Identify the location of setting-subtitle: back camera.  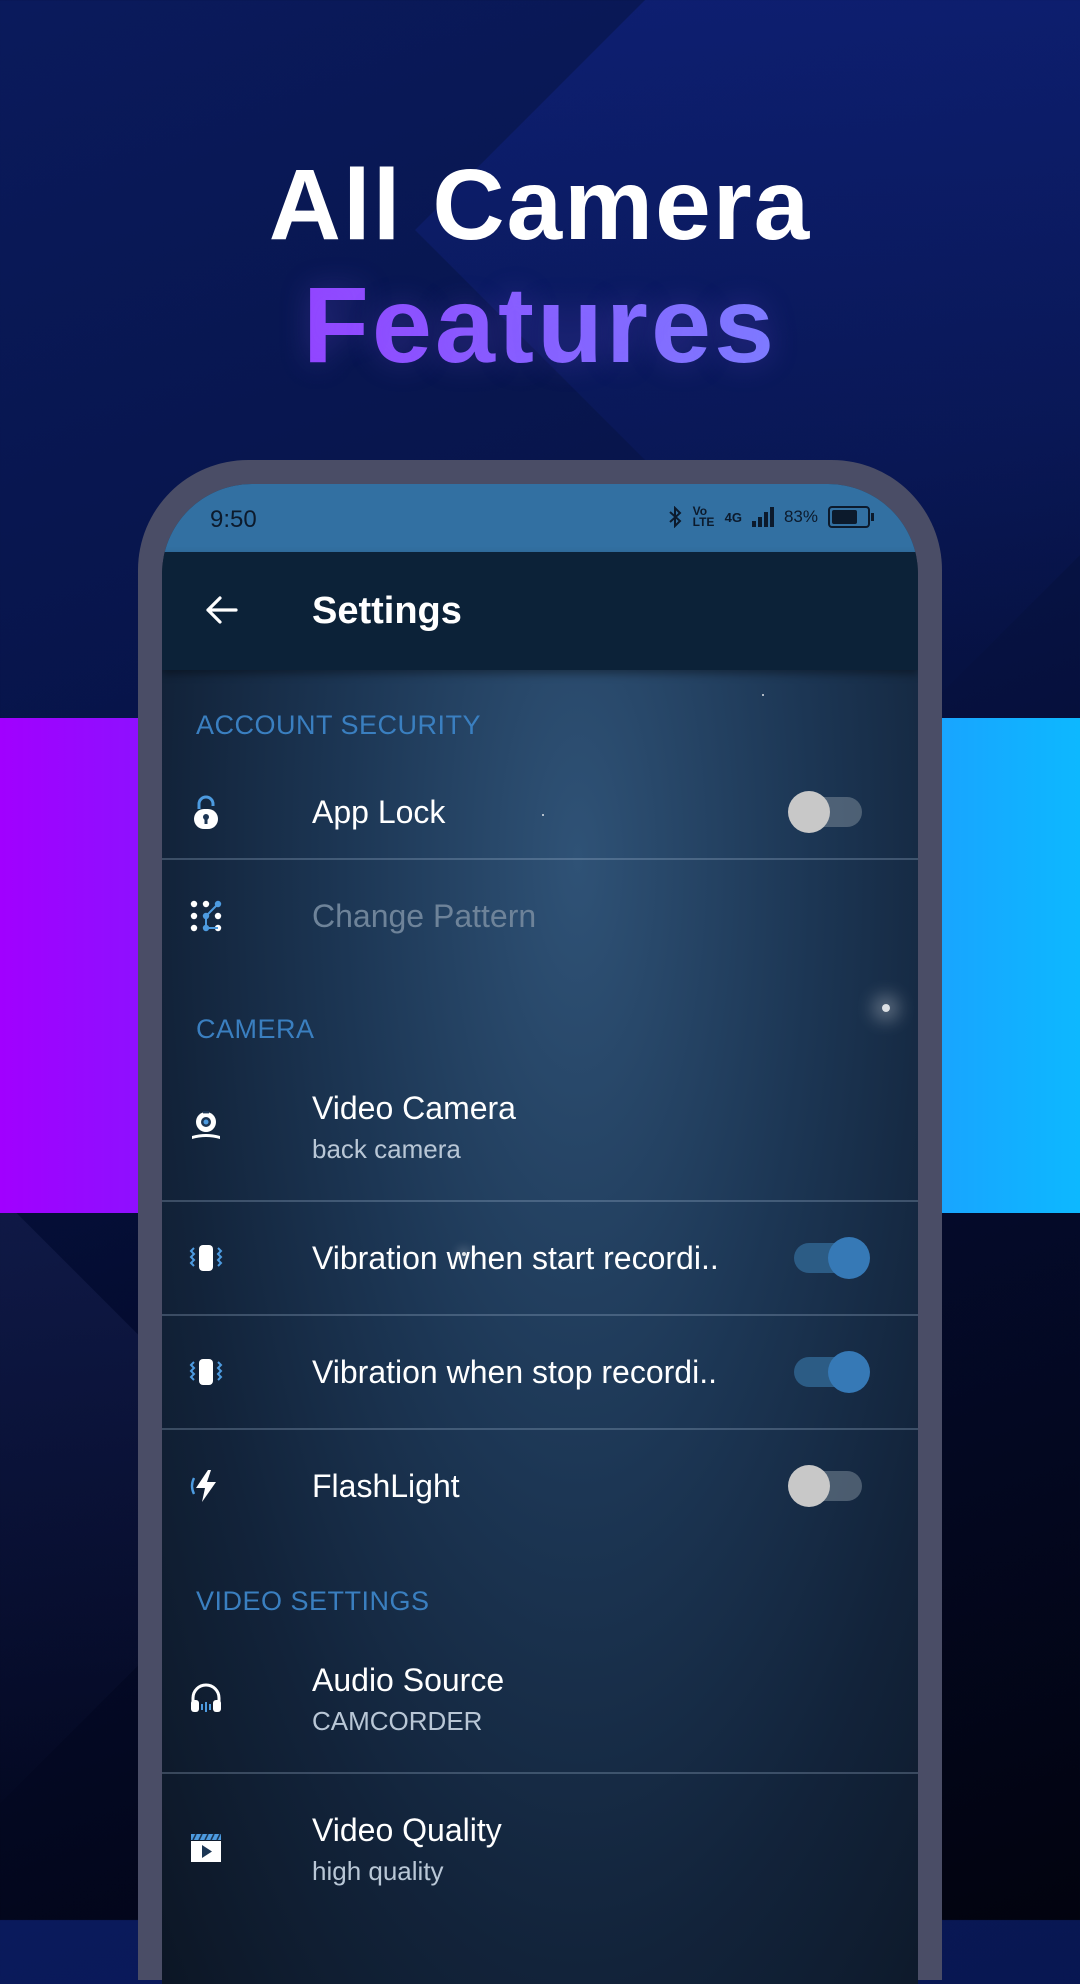
(386, 1149).